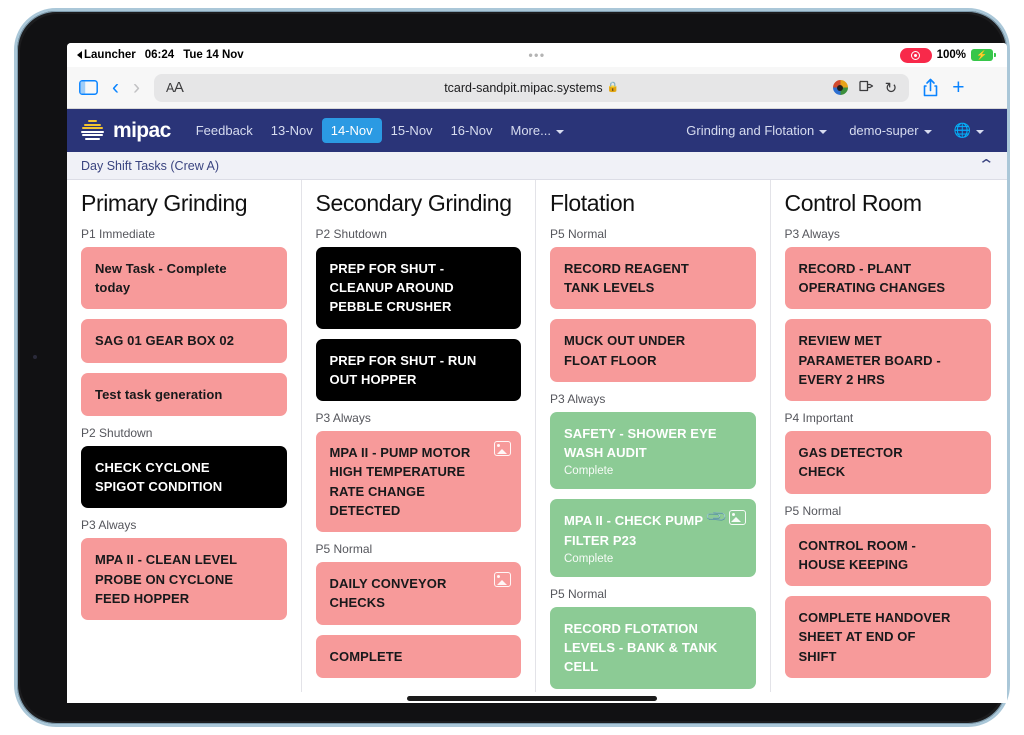  Describe the element at coordinates (951, 55) in the screenshot. I see `battery-percent-label: 100%` at that location.